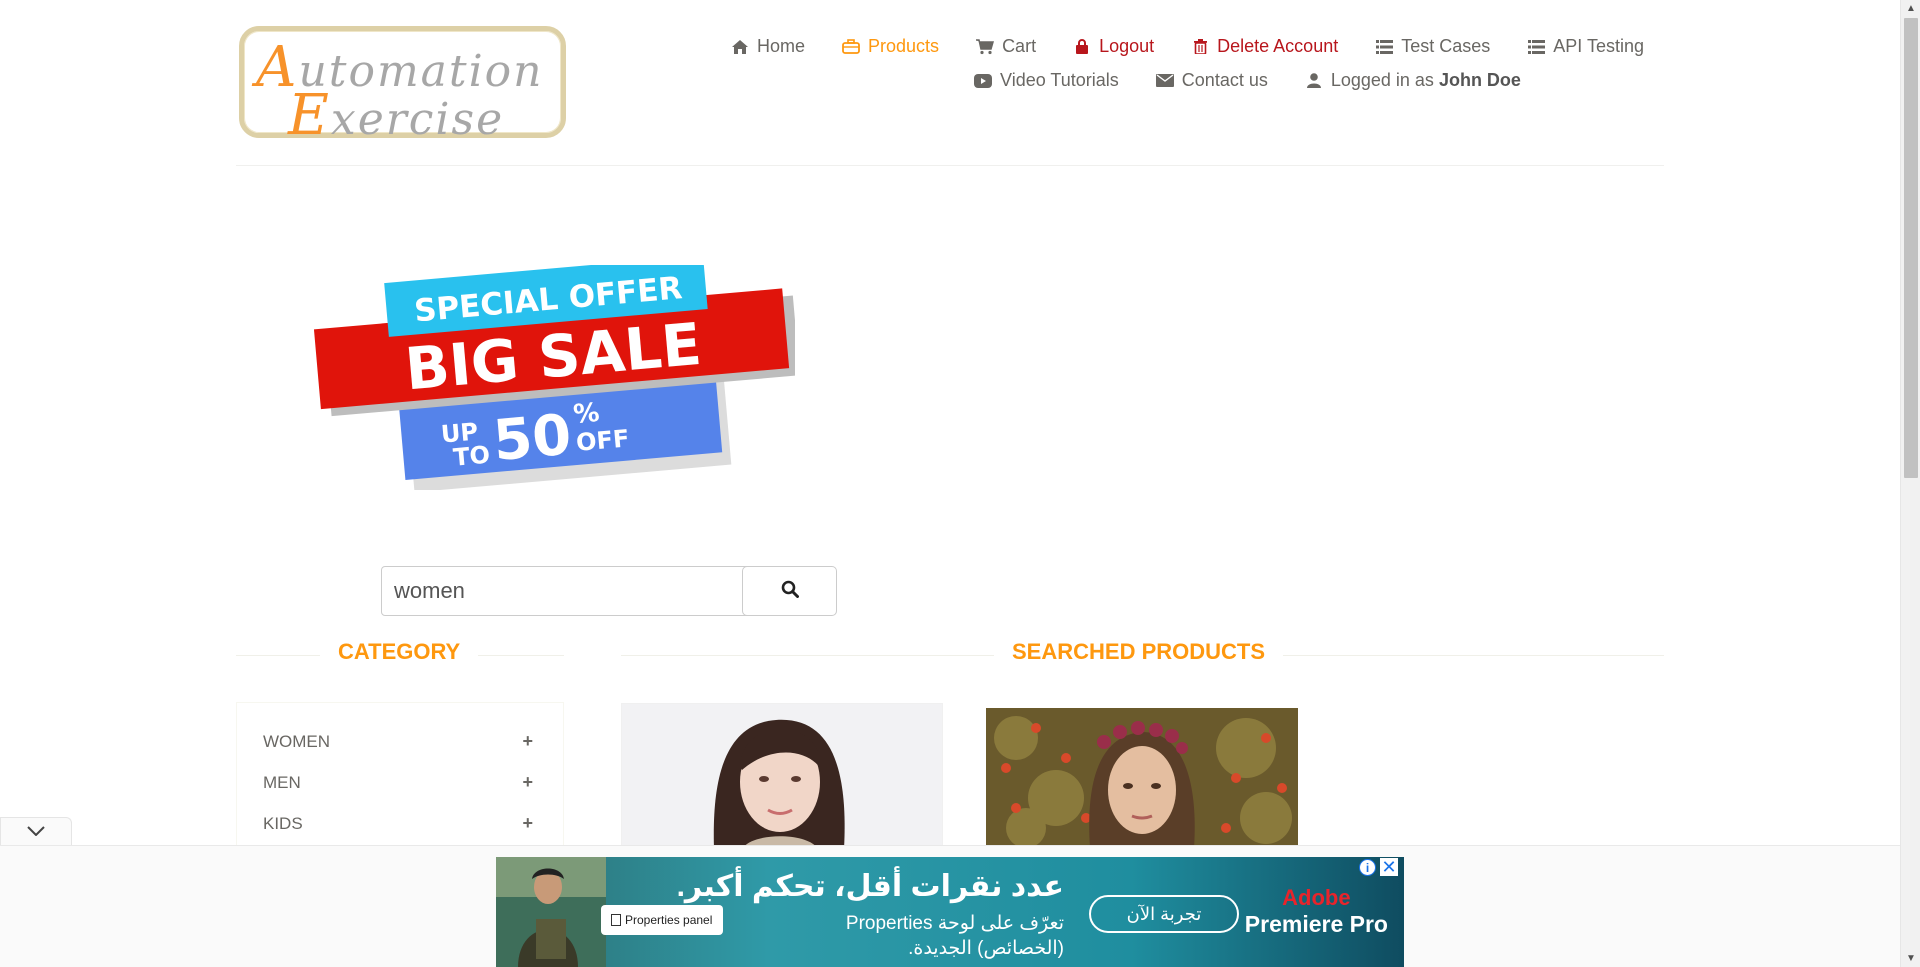  Describe the element at coordinates (1316, 924) in the screenshot. I see `ad-brand-product: Premiere Pro` at that location.